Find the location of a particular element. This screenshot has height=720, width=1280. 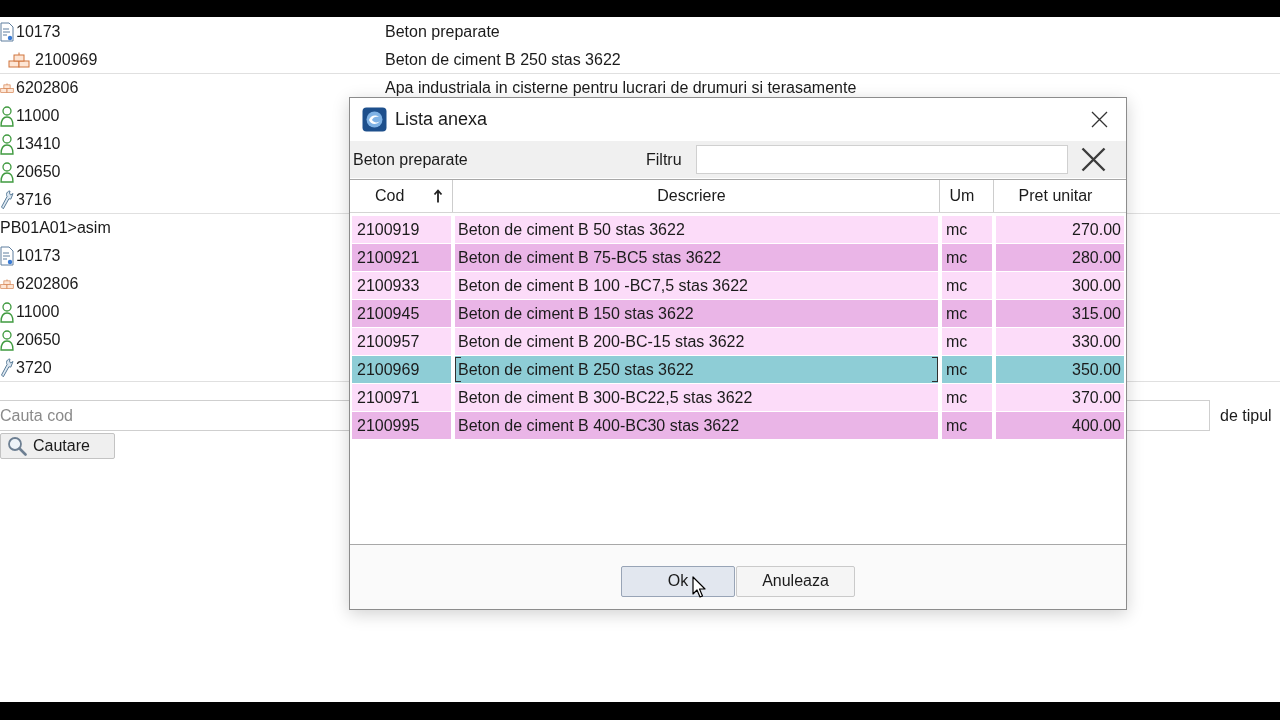

filter-label: Filtru is located at coordinates (664, 159).